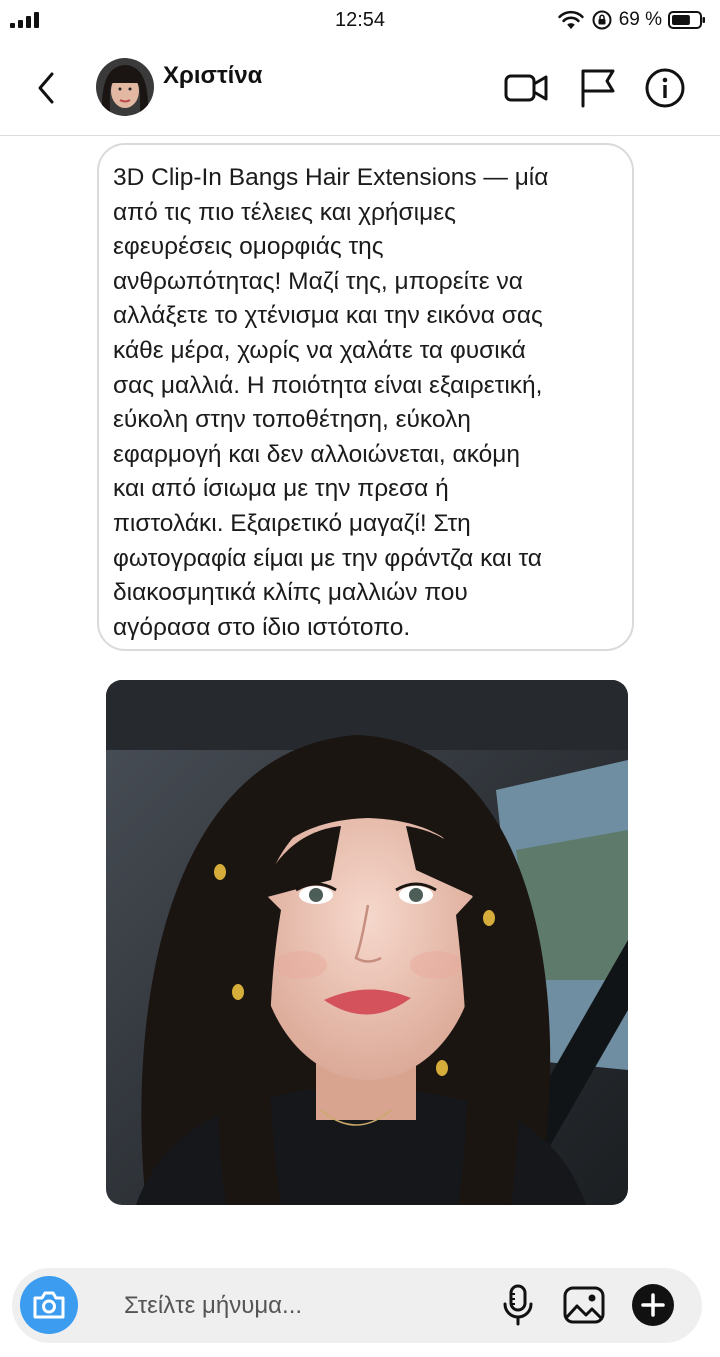 The image size is (720, 1357). I want to click on contact-name: Χριστίνα, so click(212, 76).